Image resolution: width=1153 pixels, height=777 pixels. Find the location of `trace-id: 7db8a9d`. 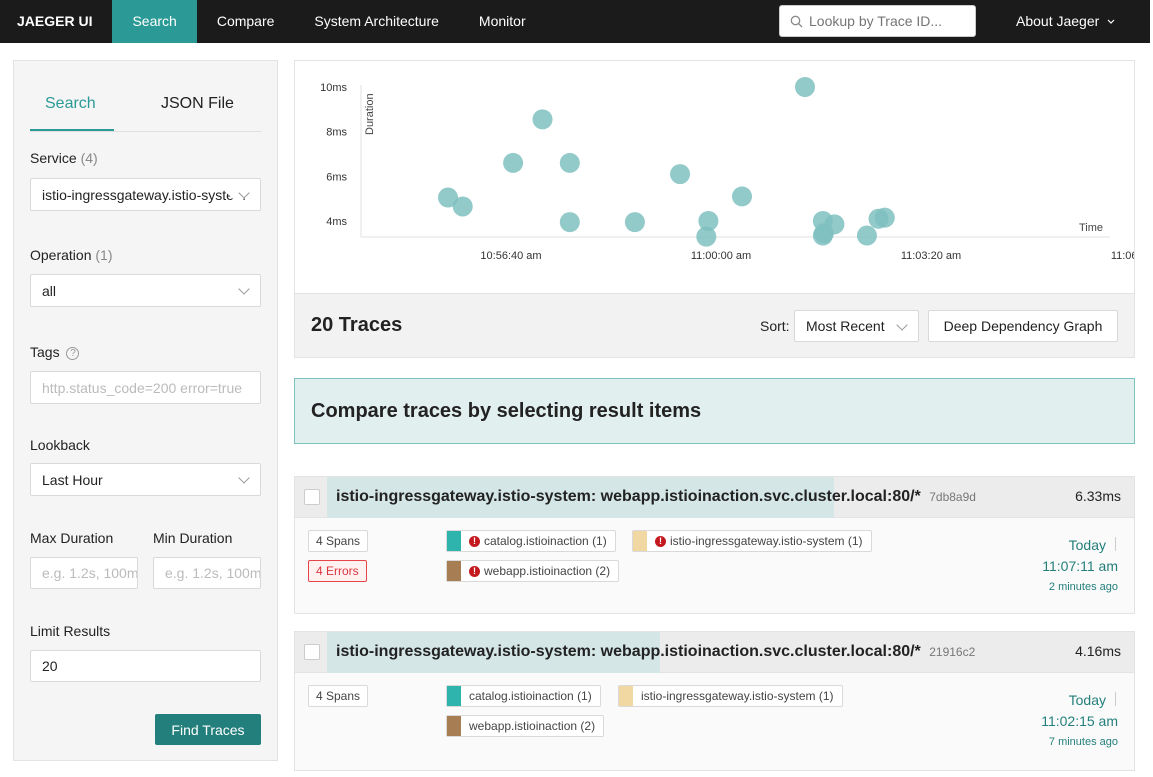

trace-id: 7db8a9d is located at coordinates (952, 497).